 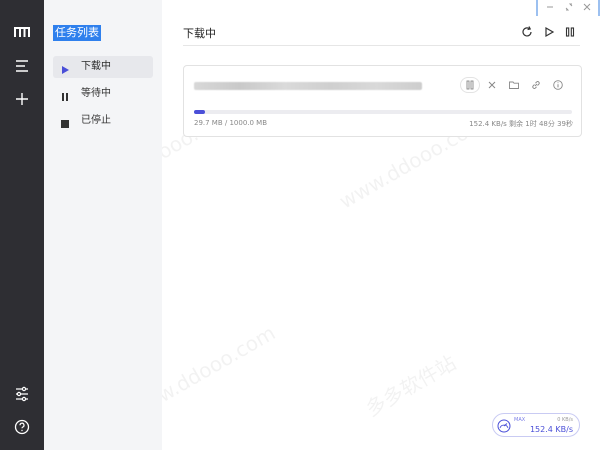 I want to click on download-speed: 152.4 KB/s, so click(x=551, y=429).